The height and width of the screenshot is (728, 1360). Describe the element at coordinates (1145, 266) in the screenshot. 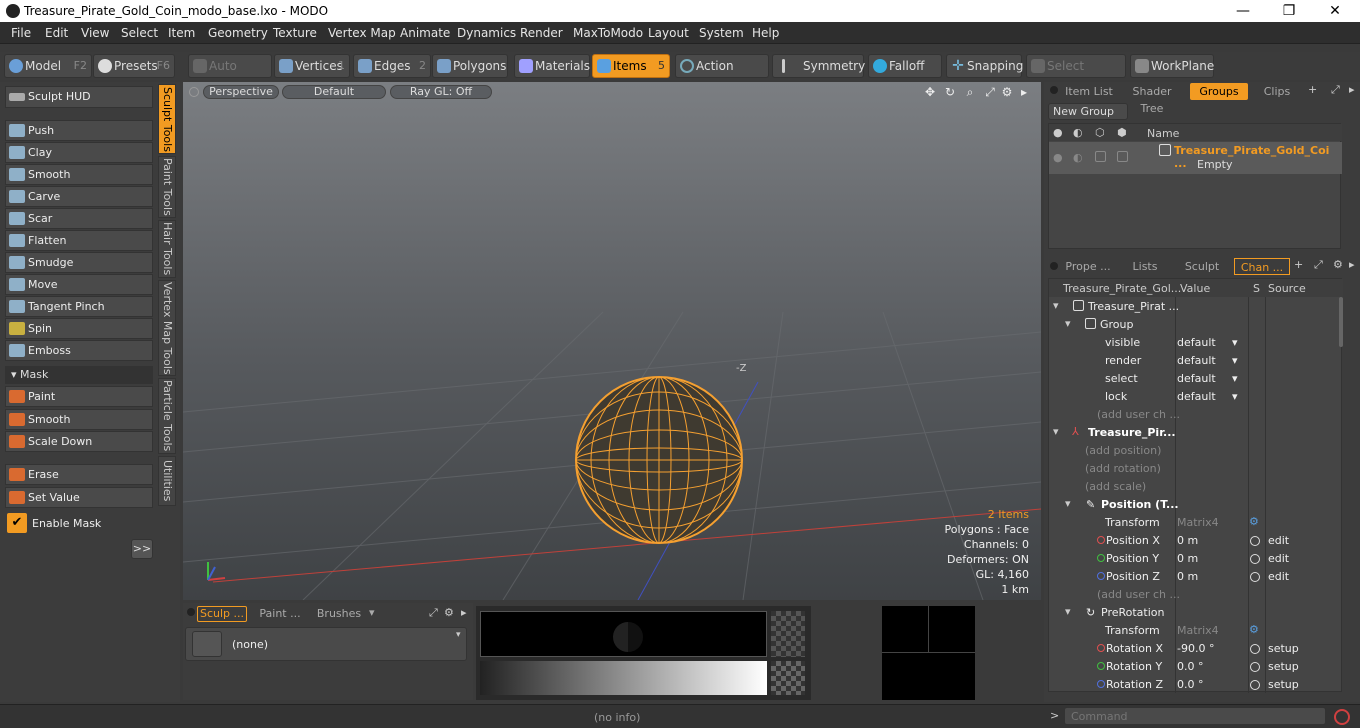

I see `tab-lists: Lists` at that location.